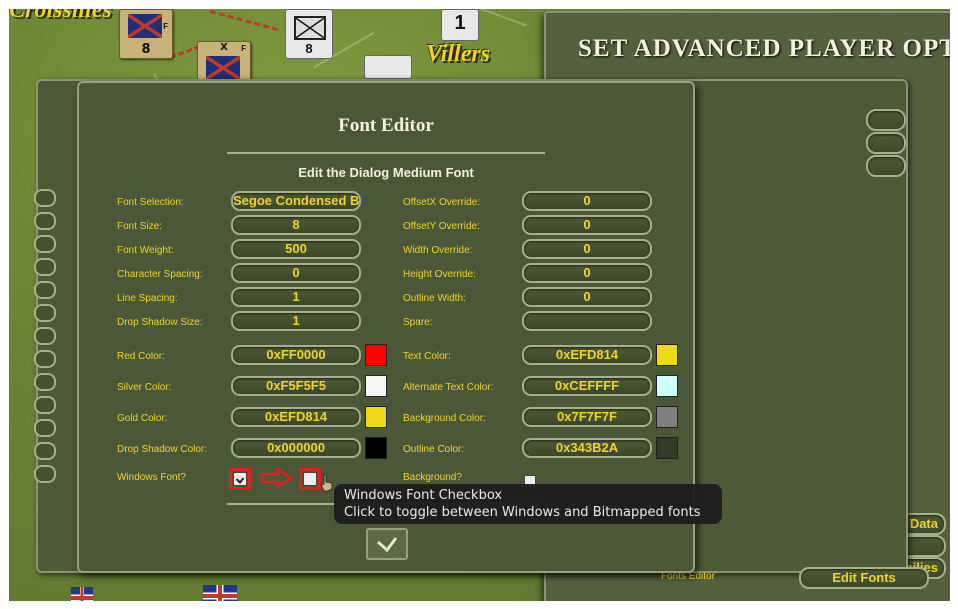 The height and width of the screenshot is (609, 958). I want to click on panel-title: SET ADVANCED PLAYER OPTIONS, so click(764, 48).